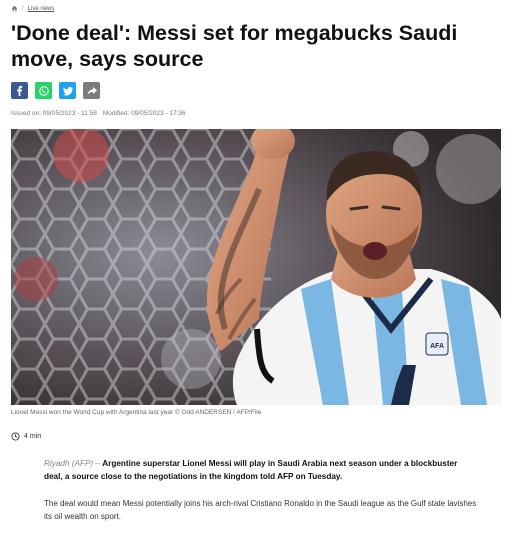 The height and width of the screenshot is (539, 521). I want to click on whatsapp-share-button, so click(43, 90).